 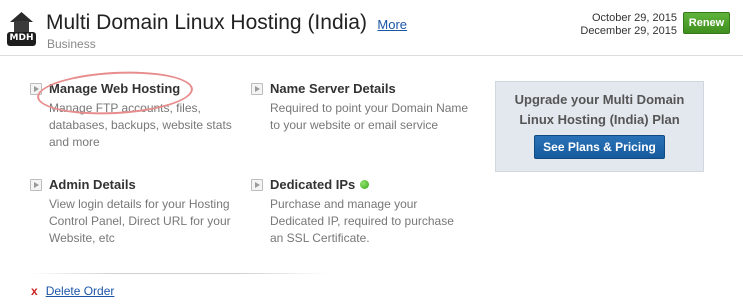 I want to click on renew-button: Renew, so click(x=706, y=23).